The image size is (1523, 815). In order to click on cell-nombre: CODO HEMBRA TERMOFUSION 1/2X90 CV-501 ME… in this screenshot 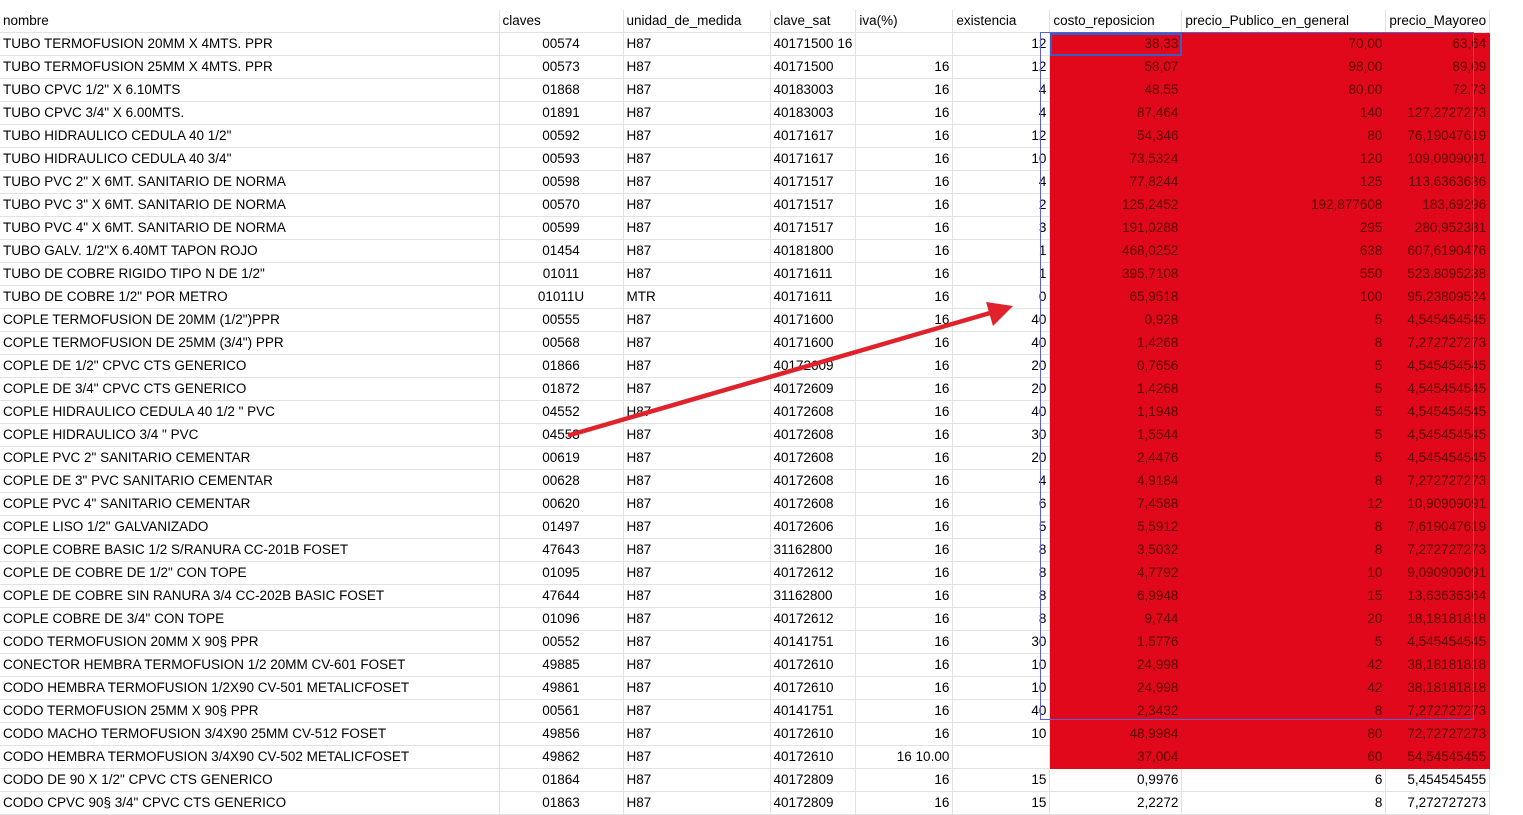, I will do `click(250, 688)`.